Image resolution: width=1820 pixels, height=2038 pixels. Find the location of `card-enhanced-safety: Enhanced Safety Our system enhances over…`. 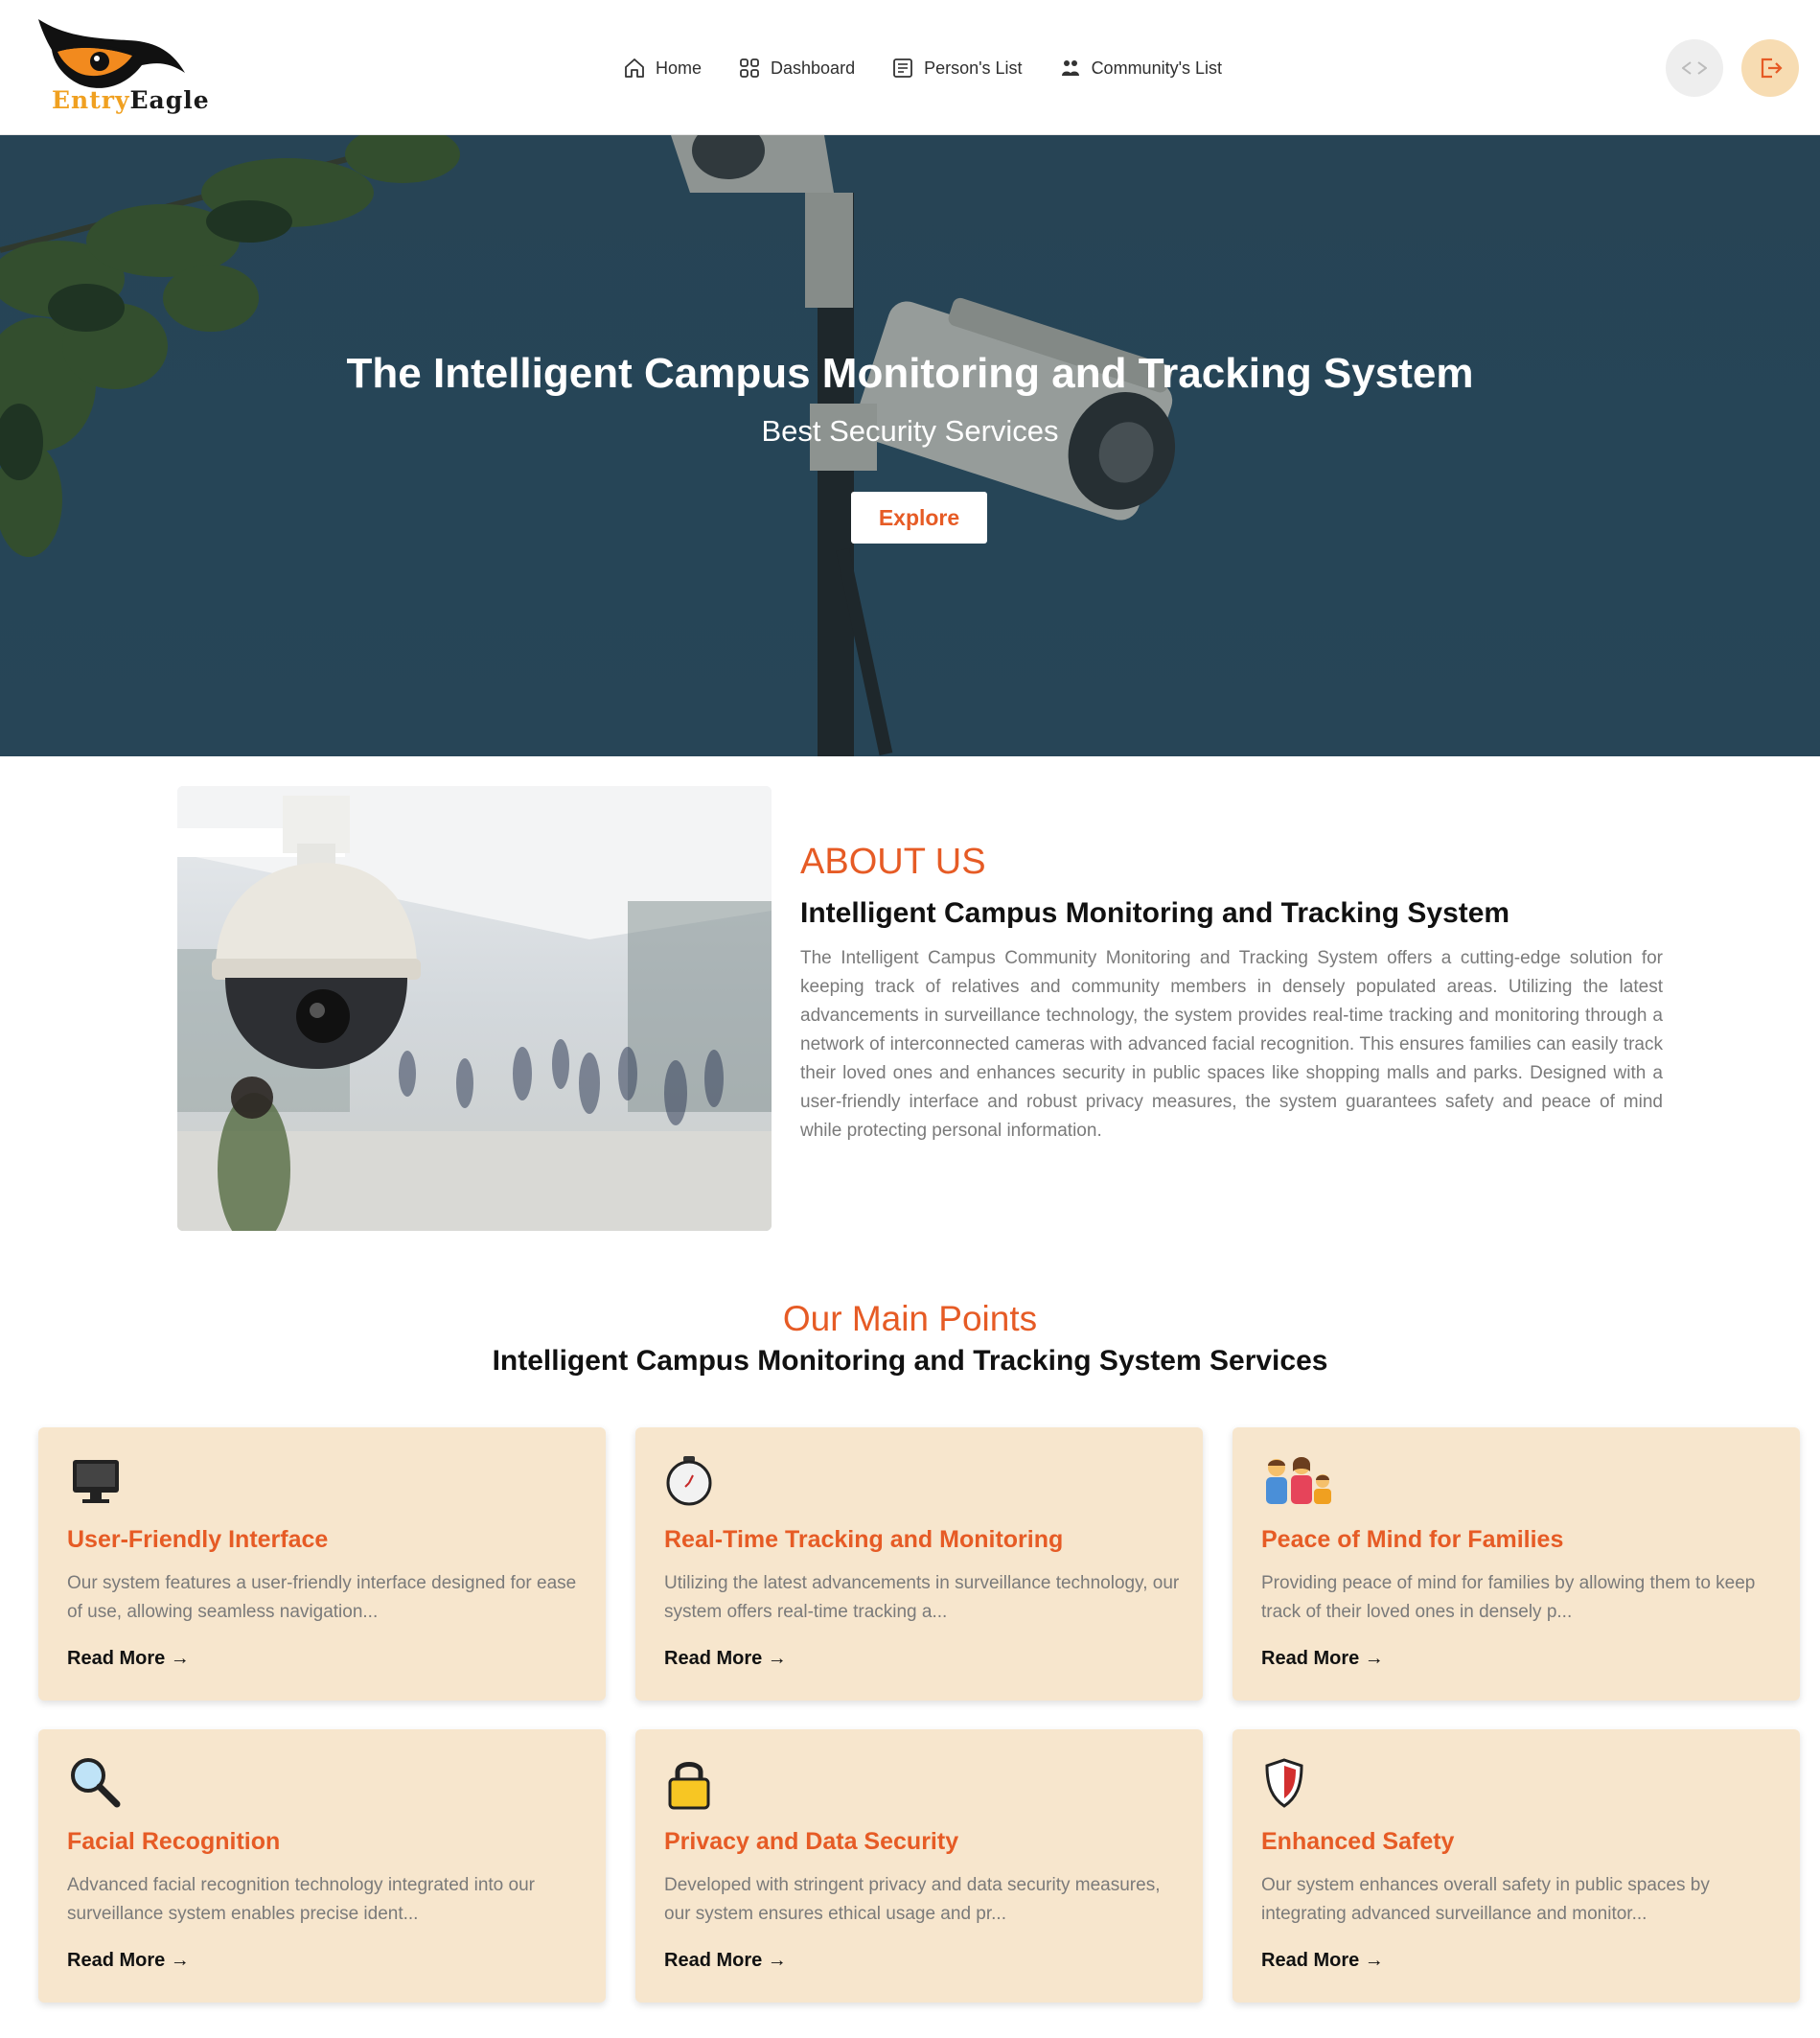

card-enhanced-safety: Enhanced Safety Our system enhances over… is located at coordinates (1516, 1866).